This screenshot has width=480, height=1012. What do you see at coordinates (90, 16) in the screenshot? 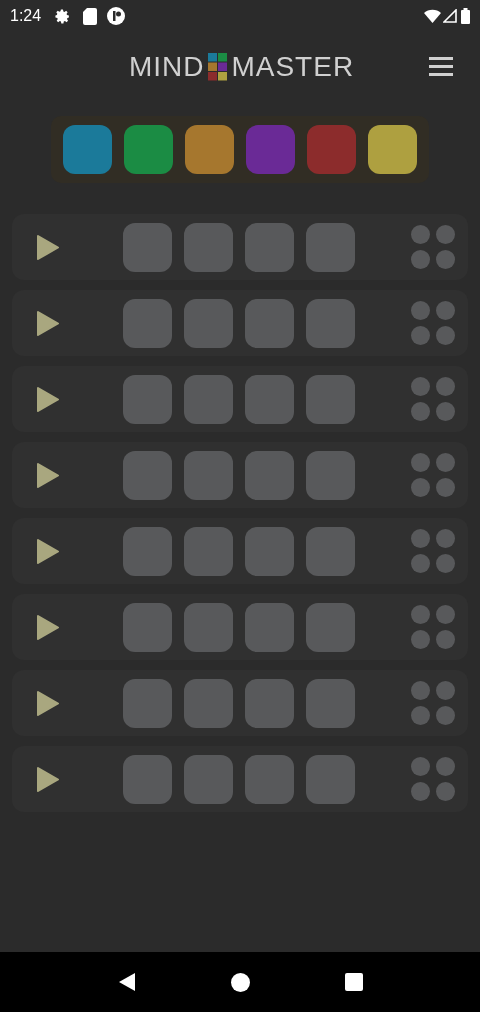
I see `sd-card-icon` at bounding box center [90, 16].